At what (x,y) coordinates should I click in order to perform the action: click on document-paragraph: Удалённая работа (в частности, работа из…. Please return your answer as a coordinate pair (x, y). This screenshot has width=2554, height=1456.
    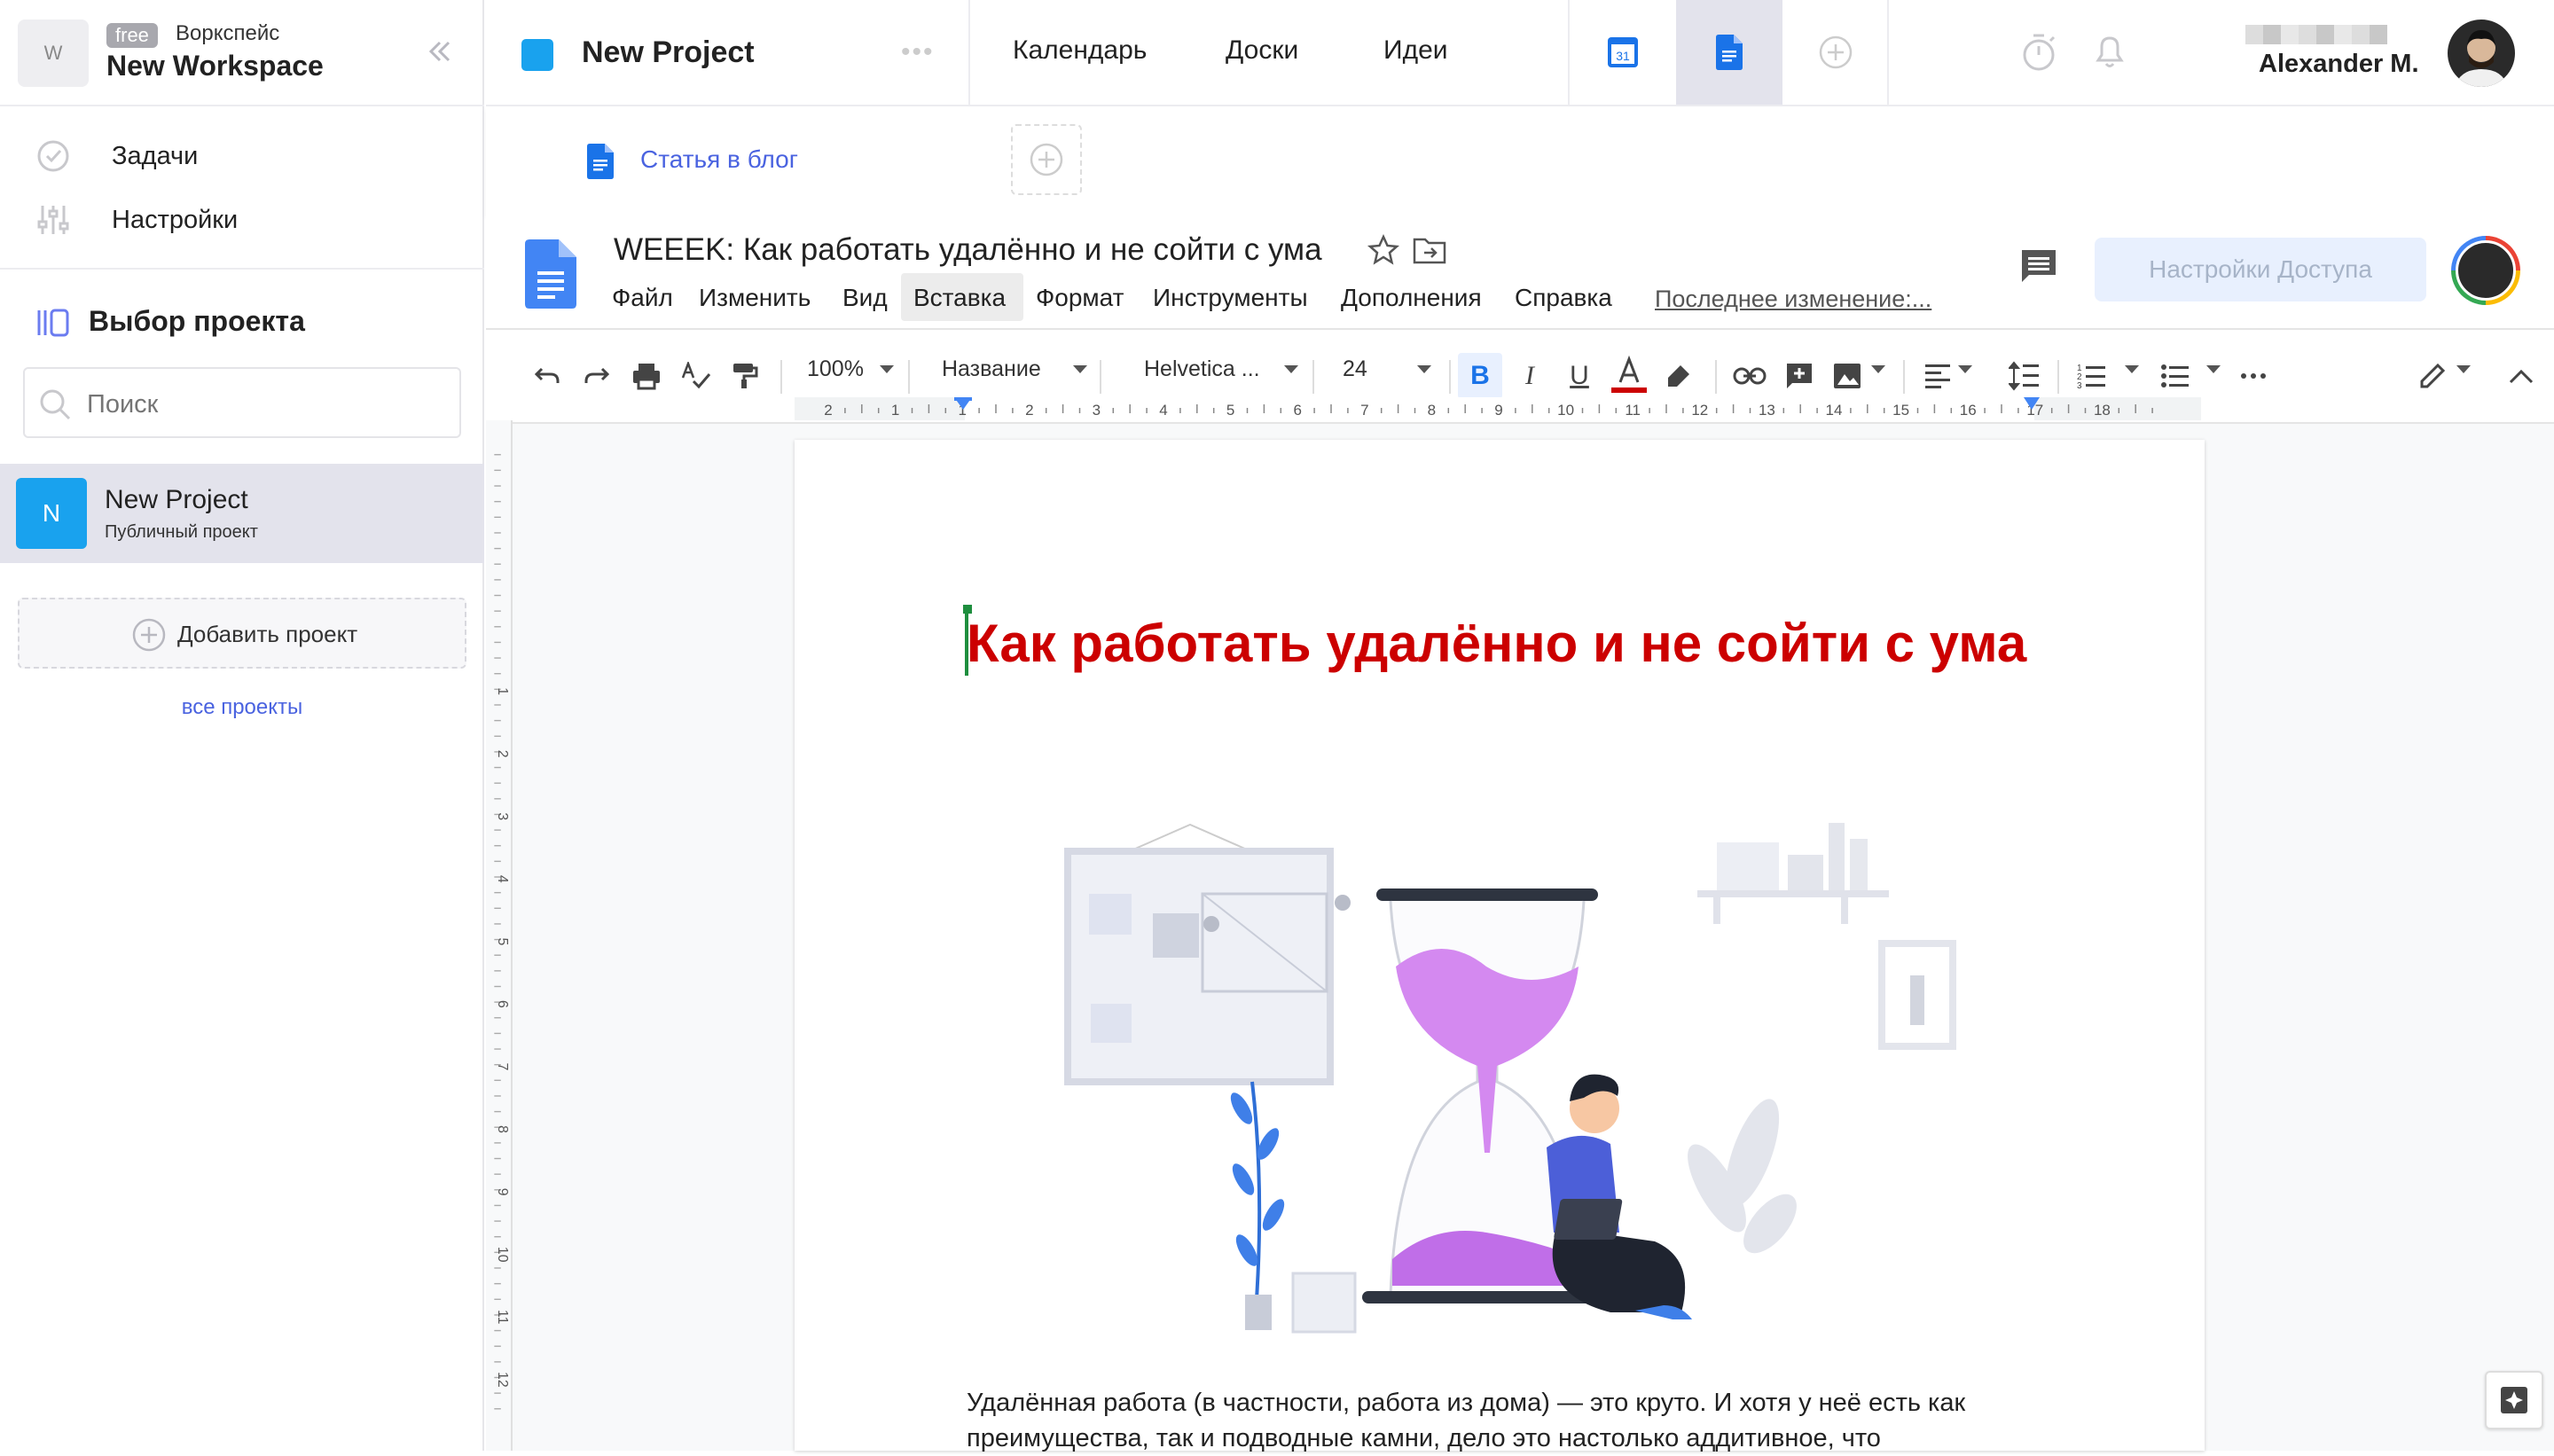
    Looking at the image, I should click on (1508, 1420).